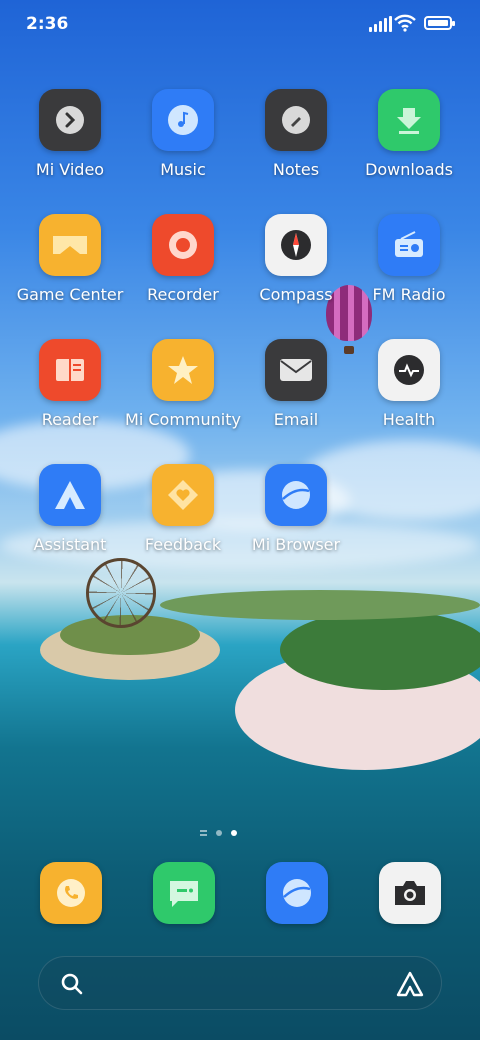  What do you see at coordinates (183, 370) in the screenshot?
I see `mi-community-icon` at bounding box center [183, 370].